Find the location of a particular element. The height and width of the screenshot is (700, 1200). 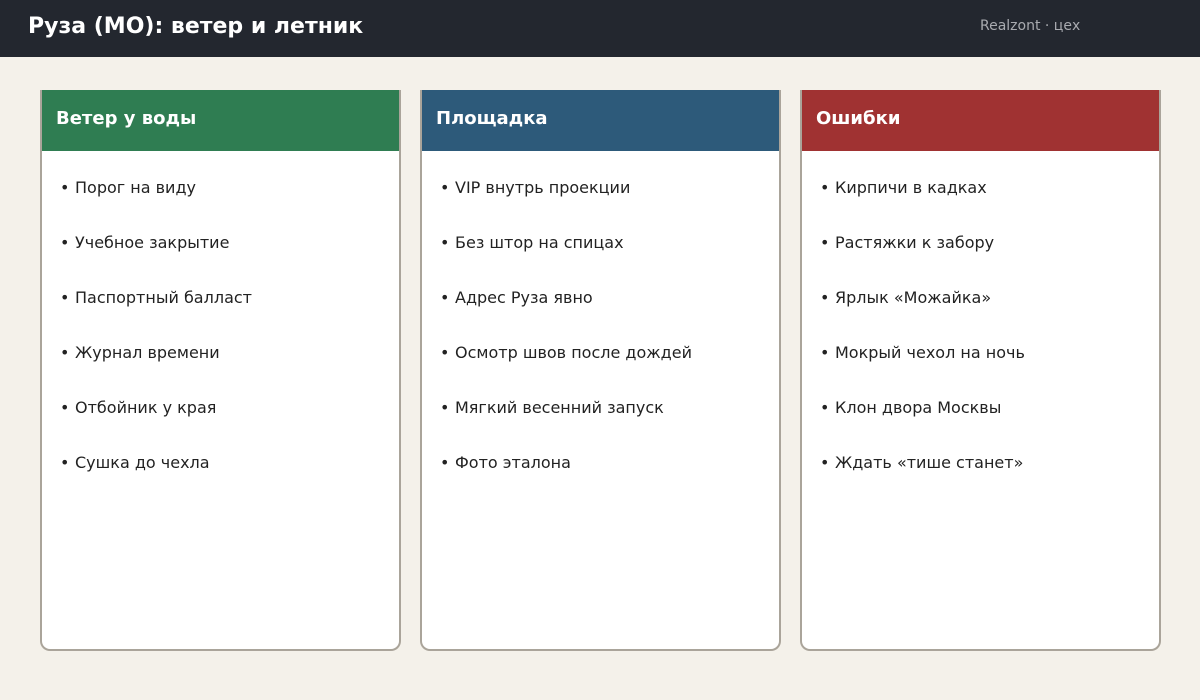

list-item-label: Мягкий весенний запуск is located at coordinates (559, 407).